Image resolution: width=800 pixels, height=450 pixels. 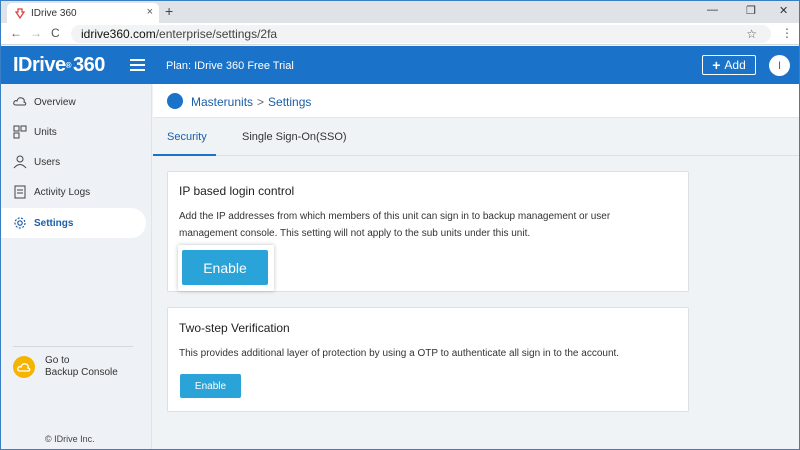 I want to click on sidebar-item-settings: Settings, so click(x=73, y=223).